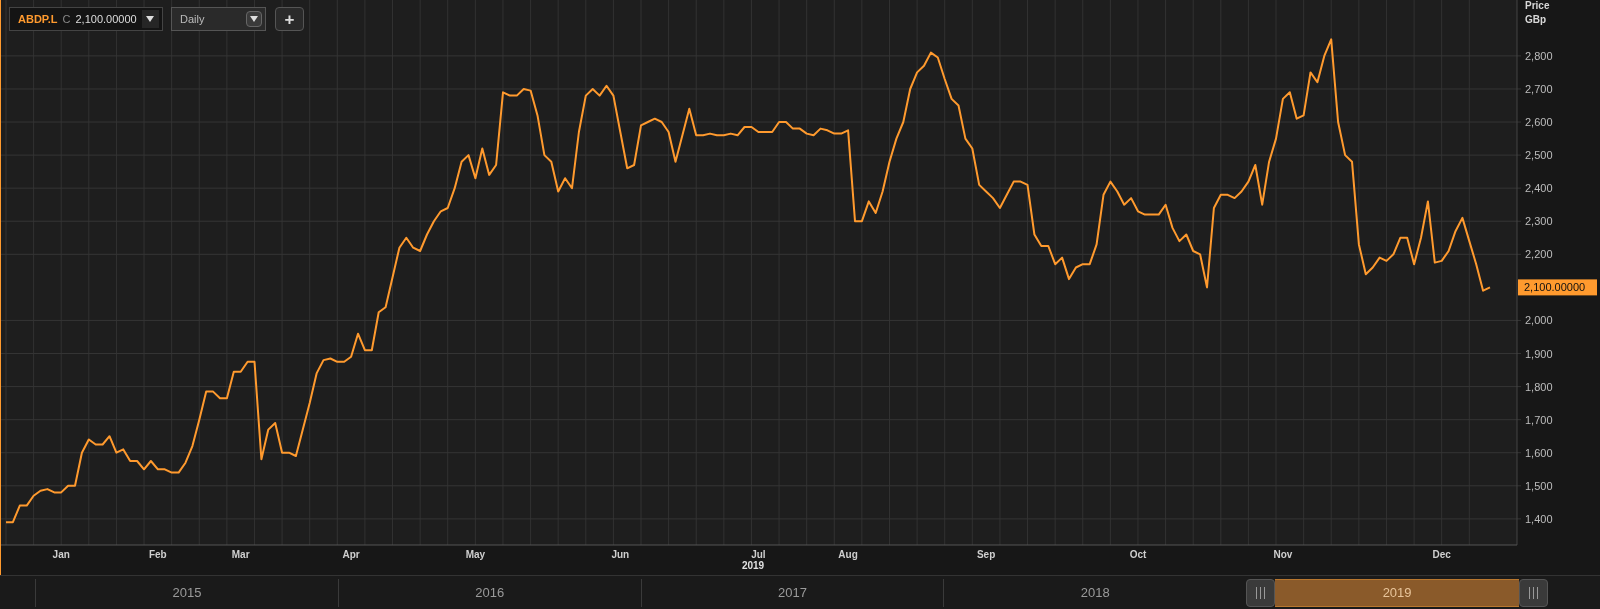 This screenshot has height=609, width=1600. What do you see at coordinates (1441, 554) in the screenshot?
I see `month-label: Dec` at bounding box center [1441, 554].